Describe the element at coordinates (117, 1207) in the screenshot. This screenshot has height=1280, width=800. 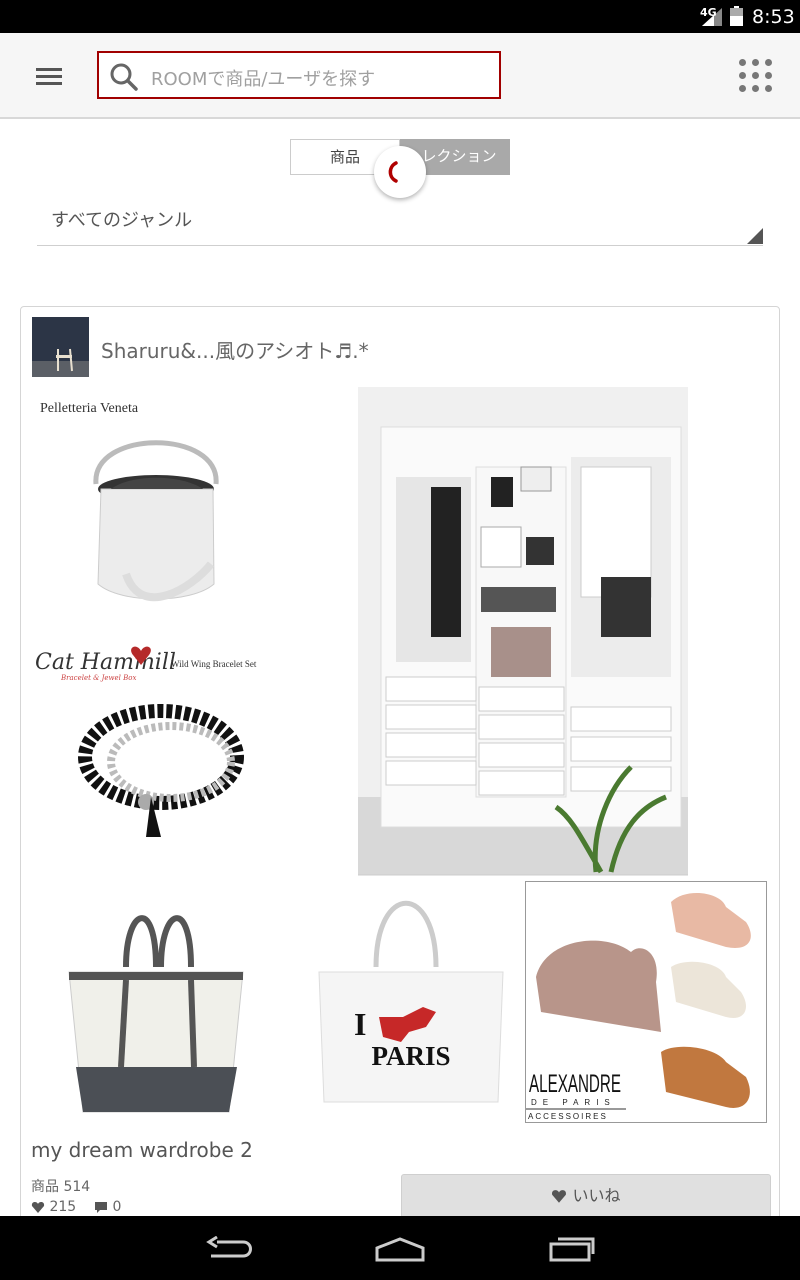
I see `comments-count: 0` at that location.